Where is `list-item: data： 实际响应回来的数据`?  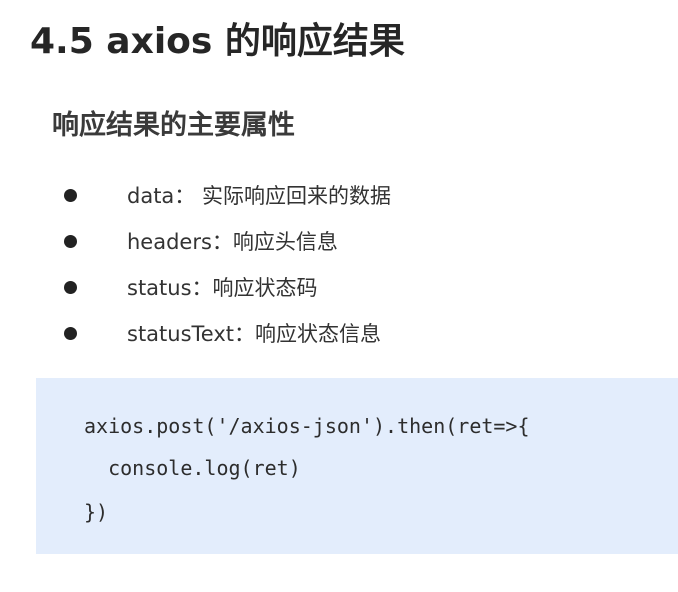
list-item: data： 实际响应回来的数据 is located at coordinates (339, 195).